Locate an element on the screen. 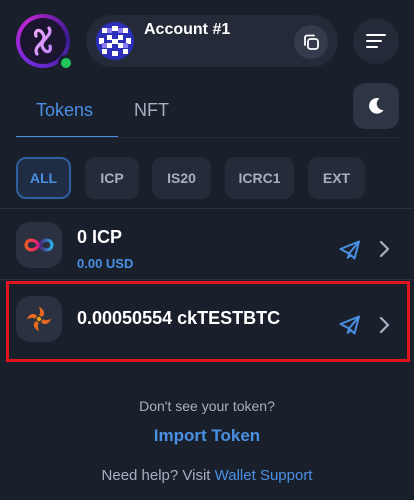  filter-all: ALL is located at coordinates (43, 178).